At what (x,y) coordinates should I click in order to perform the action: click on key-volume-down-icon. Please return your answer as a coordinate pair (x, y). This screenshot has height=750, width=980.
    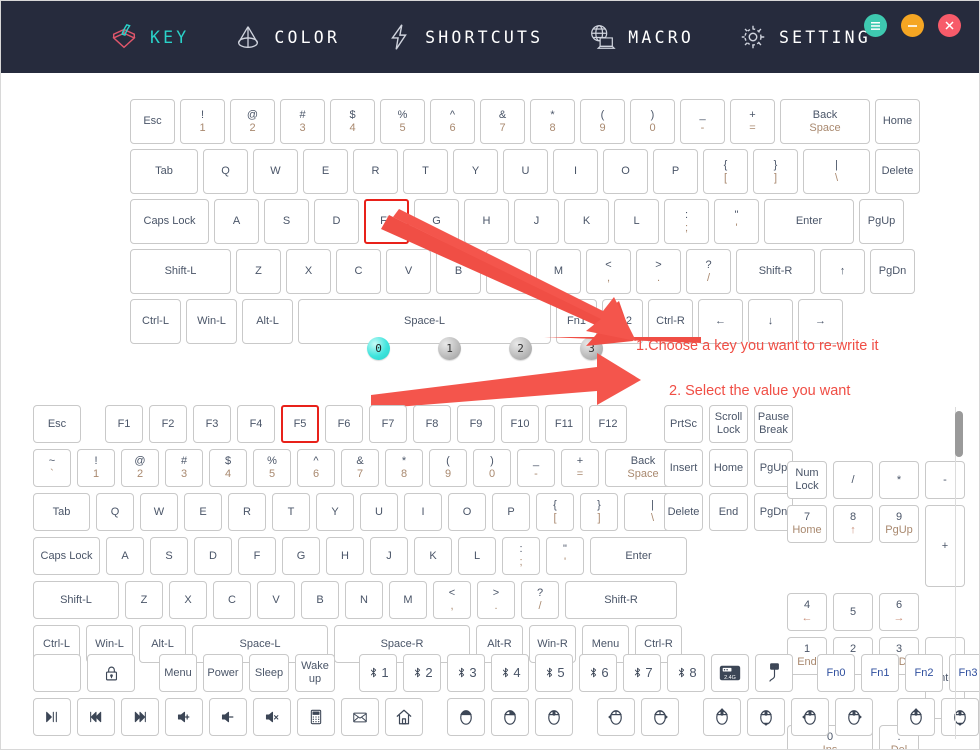
    Looking at the image, I should click on (228, 717).